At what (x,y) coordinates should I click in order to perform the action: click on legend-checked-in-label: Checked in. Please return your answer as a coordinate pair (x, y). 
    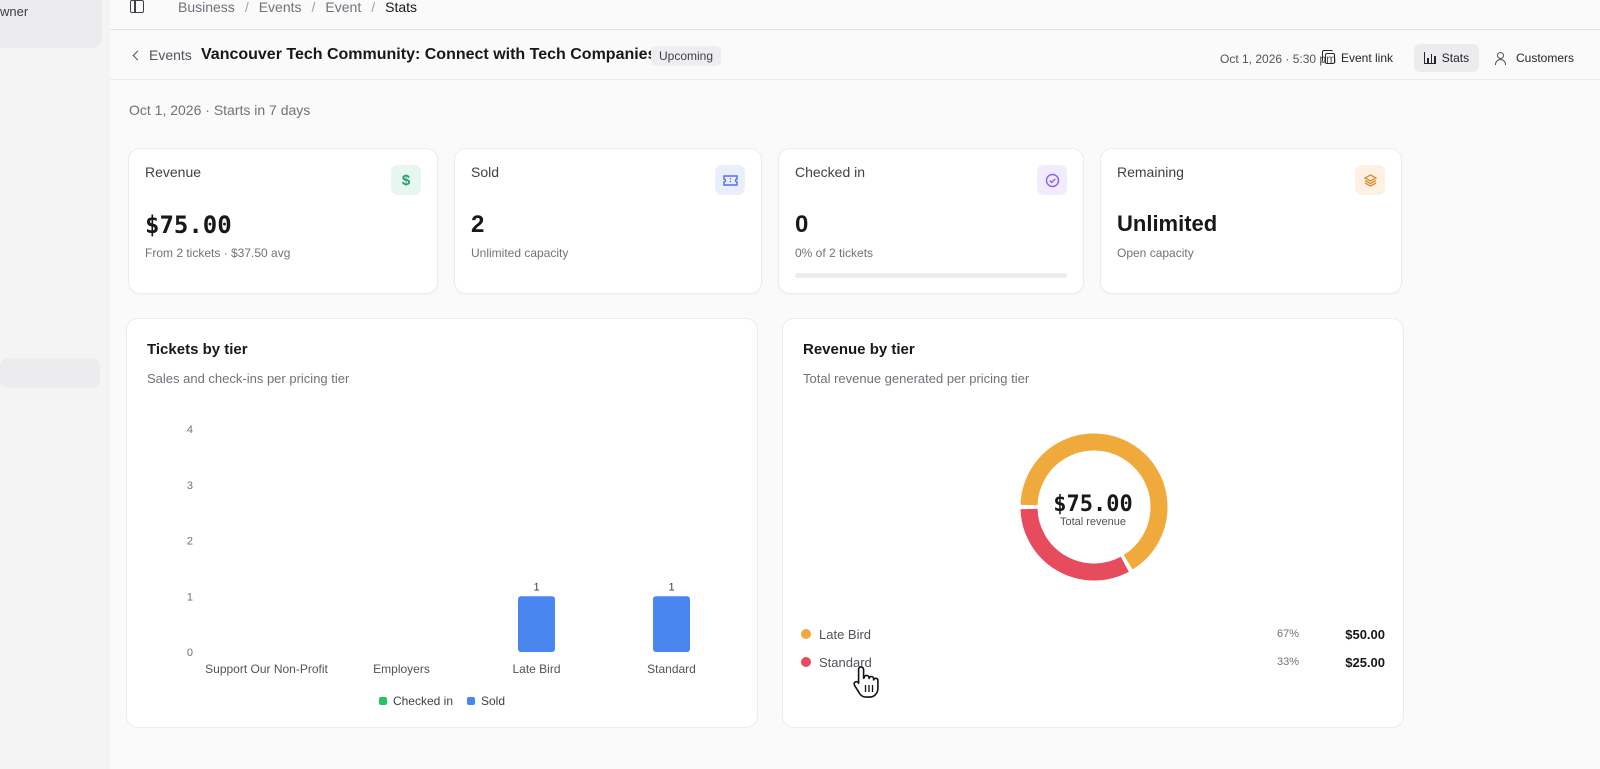
    Looking at the image, I should click on (422, 701).